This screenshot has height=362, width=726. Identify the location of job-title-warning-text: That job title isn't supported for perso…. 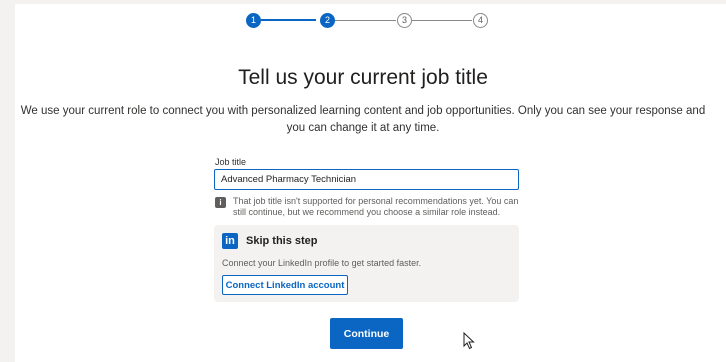
(376, 206).